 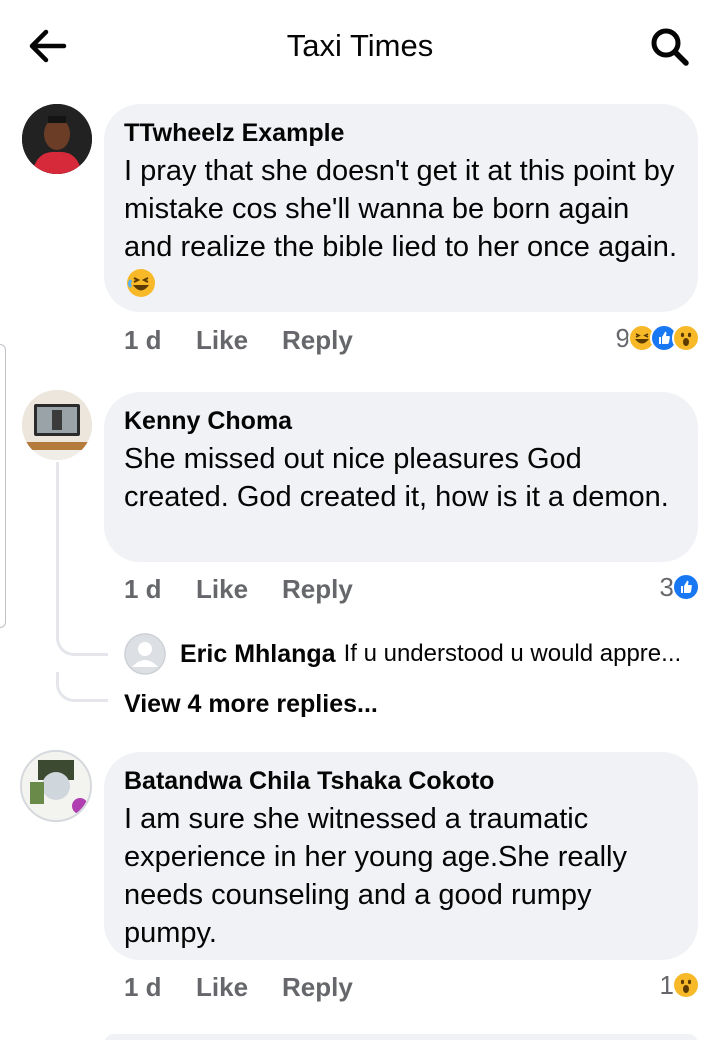 I want to click on reaction-summary: 9, so click(x=630, y=338).